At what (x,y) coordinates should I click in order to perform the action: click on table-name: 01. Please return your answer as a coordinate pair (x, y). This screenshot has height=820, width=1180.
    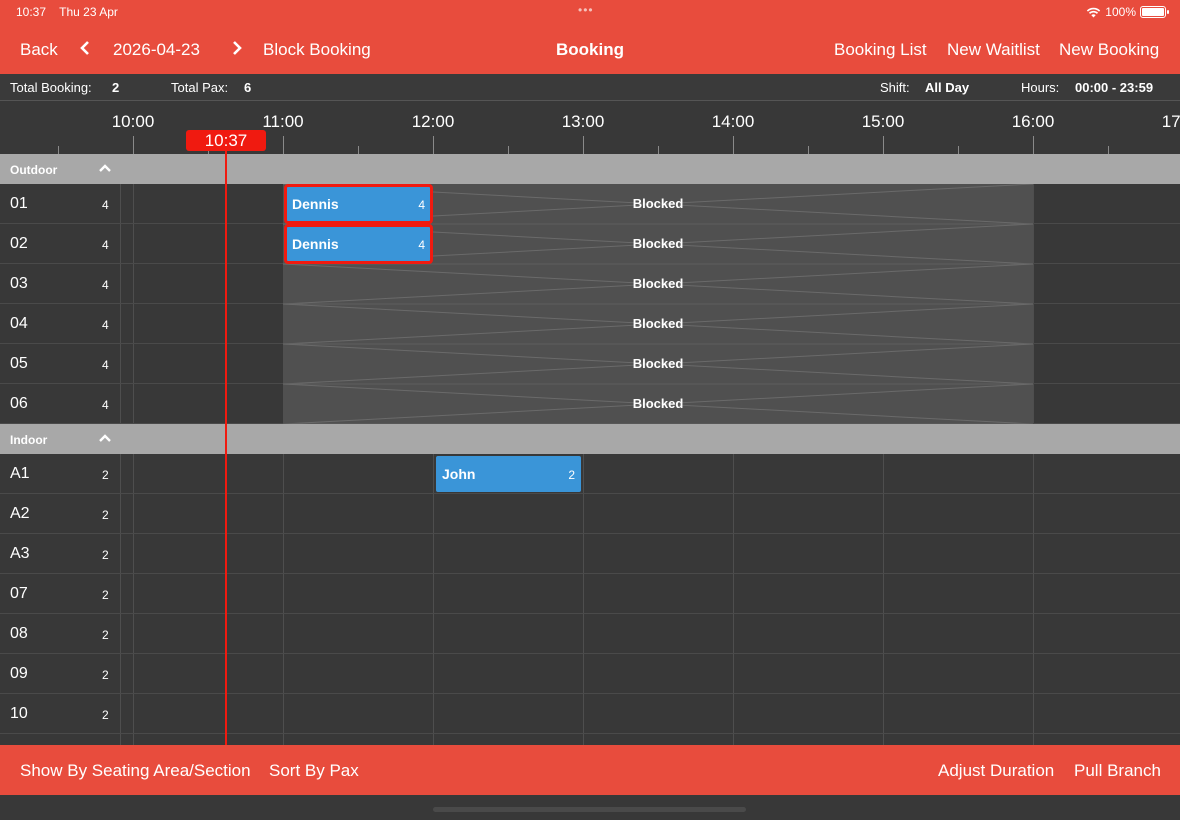
    Looking at the image, I should click on (19, 203).